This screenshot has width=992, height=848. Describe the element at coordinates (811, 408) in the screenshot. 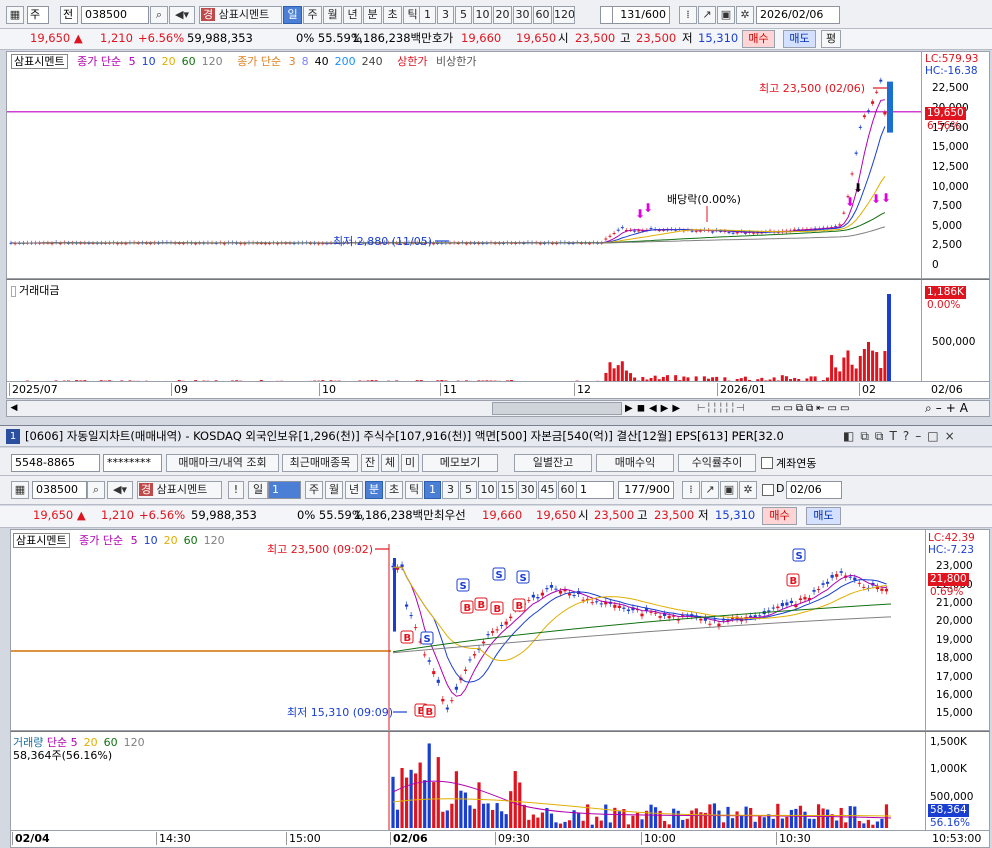

I see `chart-tool-icons: ▭▭⧉⧉⇤▭▭` at that location.